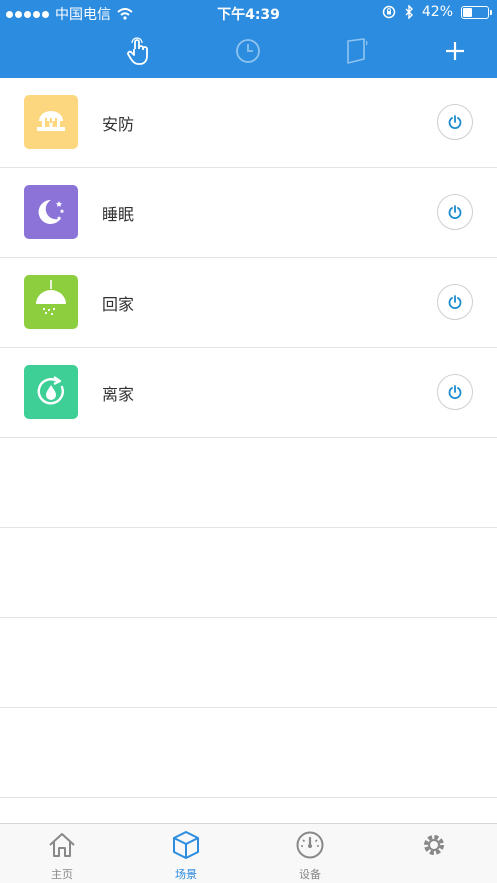  I want to click on scene-label: 安防, so click(118, 124).